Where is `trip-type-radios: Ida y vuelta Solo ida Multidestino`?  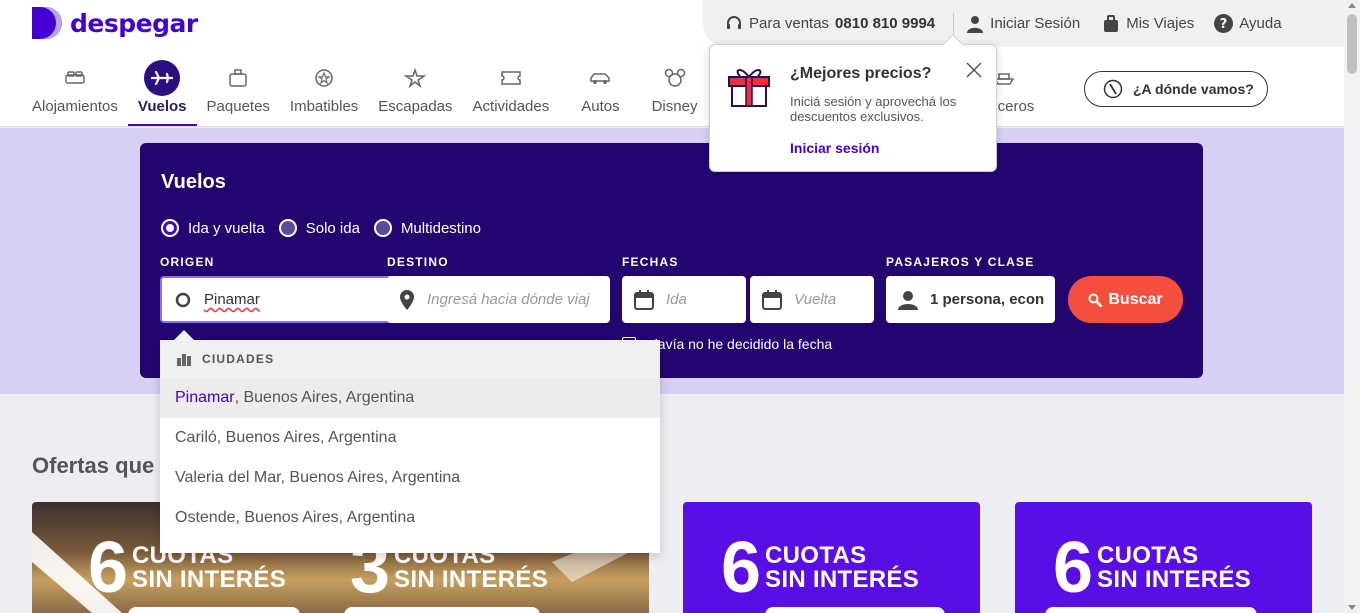
trip-type-radios: Ida y vuelta Solo ida Multidestino is located at coordinates (321, 228).